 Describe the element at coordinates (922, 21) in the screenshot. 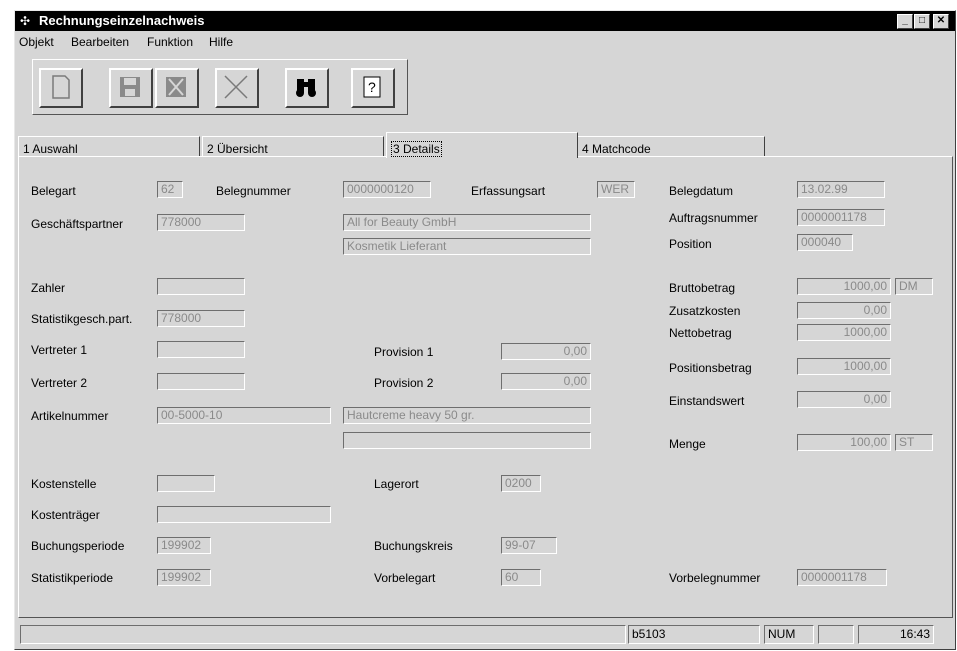

I see `maximize-button: □` at that location.